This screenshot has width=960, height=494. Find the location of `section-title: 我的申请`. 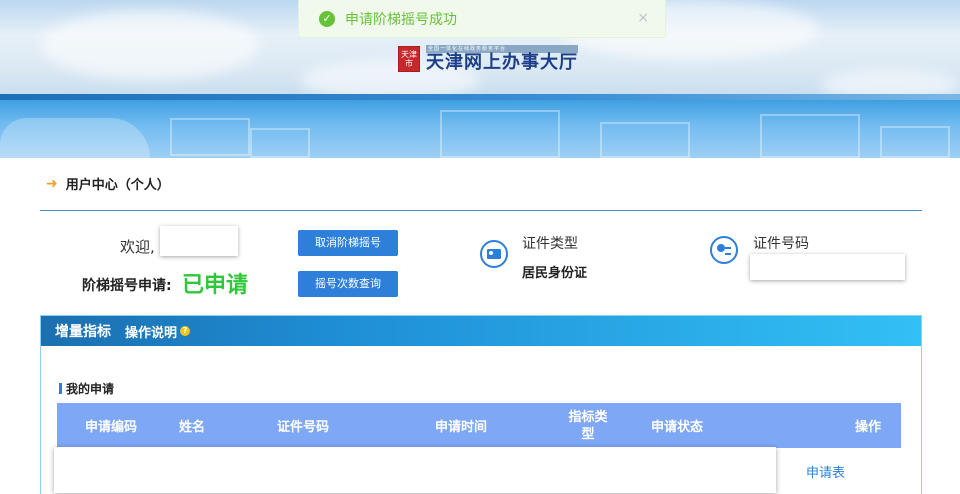

section-title: 我的申请 is located at coordinates (86, 388).